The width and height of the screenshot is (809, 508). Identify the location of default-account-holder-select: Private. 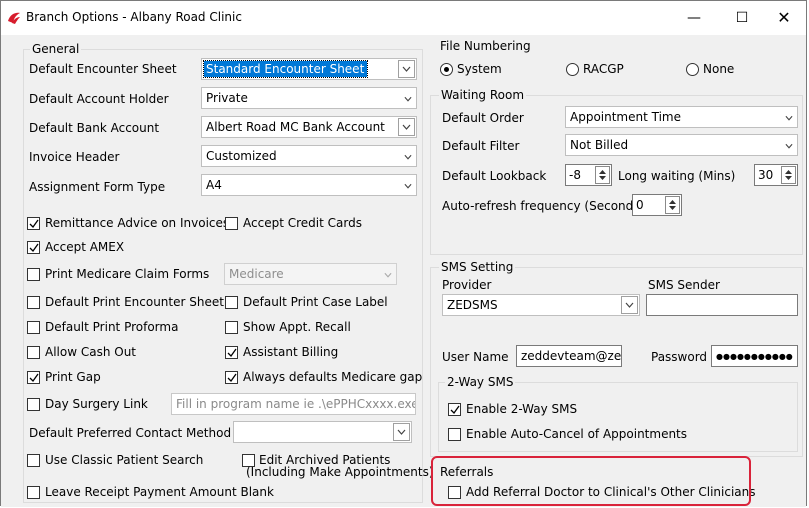
(309, 98).